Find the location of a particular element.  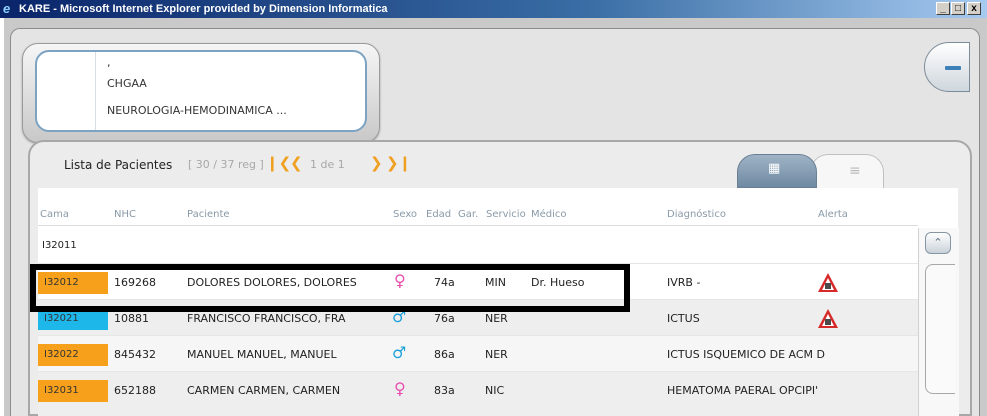

col-cama: Cama is located at coordinates (54, 214).